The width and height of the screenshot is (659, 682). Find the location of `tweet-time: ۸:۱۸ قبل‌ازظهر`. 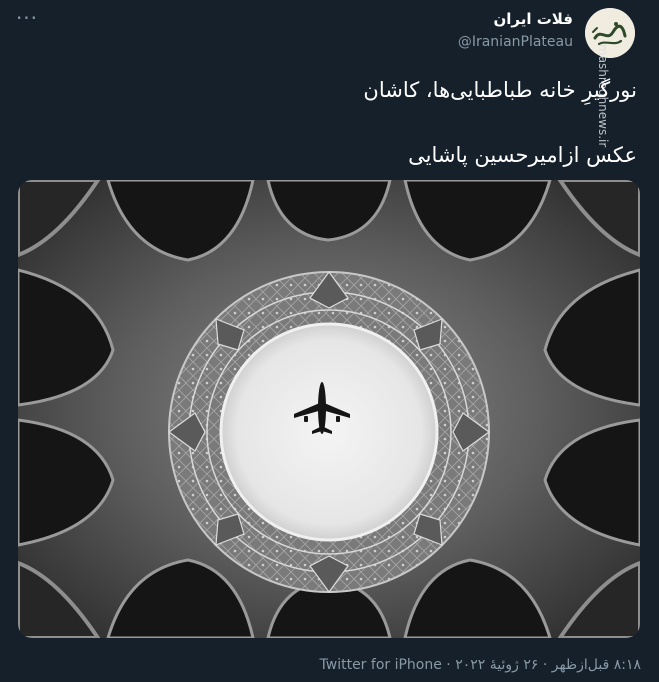

tweet-time: ۸:۱۸ قبل‌ازظهر is located at coordinates (596, 665).